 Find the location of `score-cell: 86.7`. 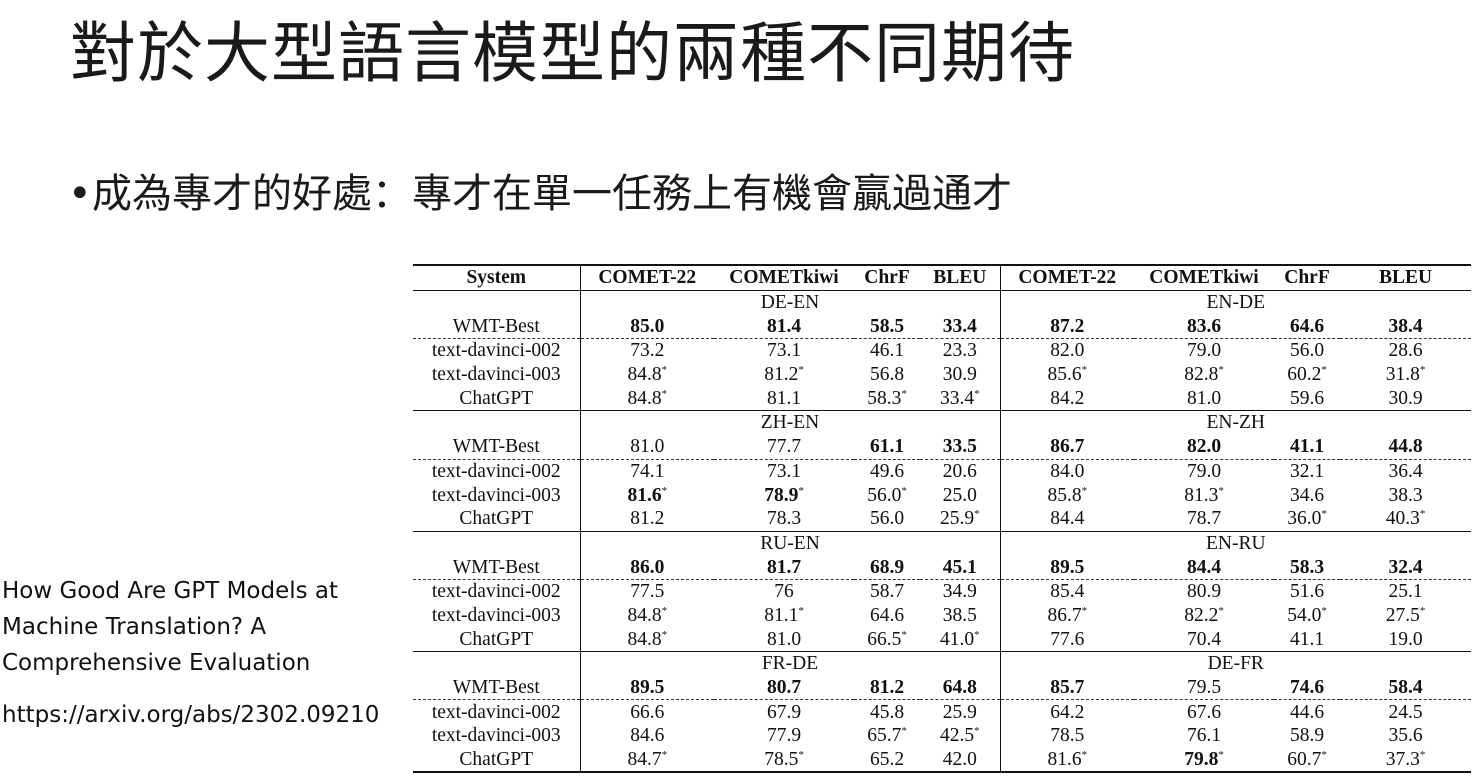

score-cell: 86.7 is located at coordinates (1067, 447).